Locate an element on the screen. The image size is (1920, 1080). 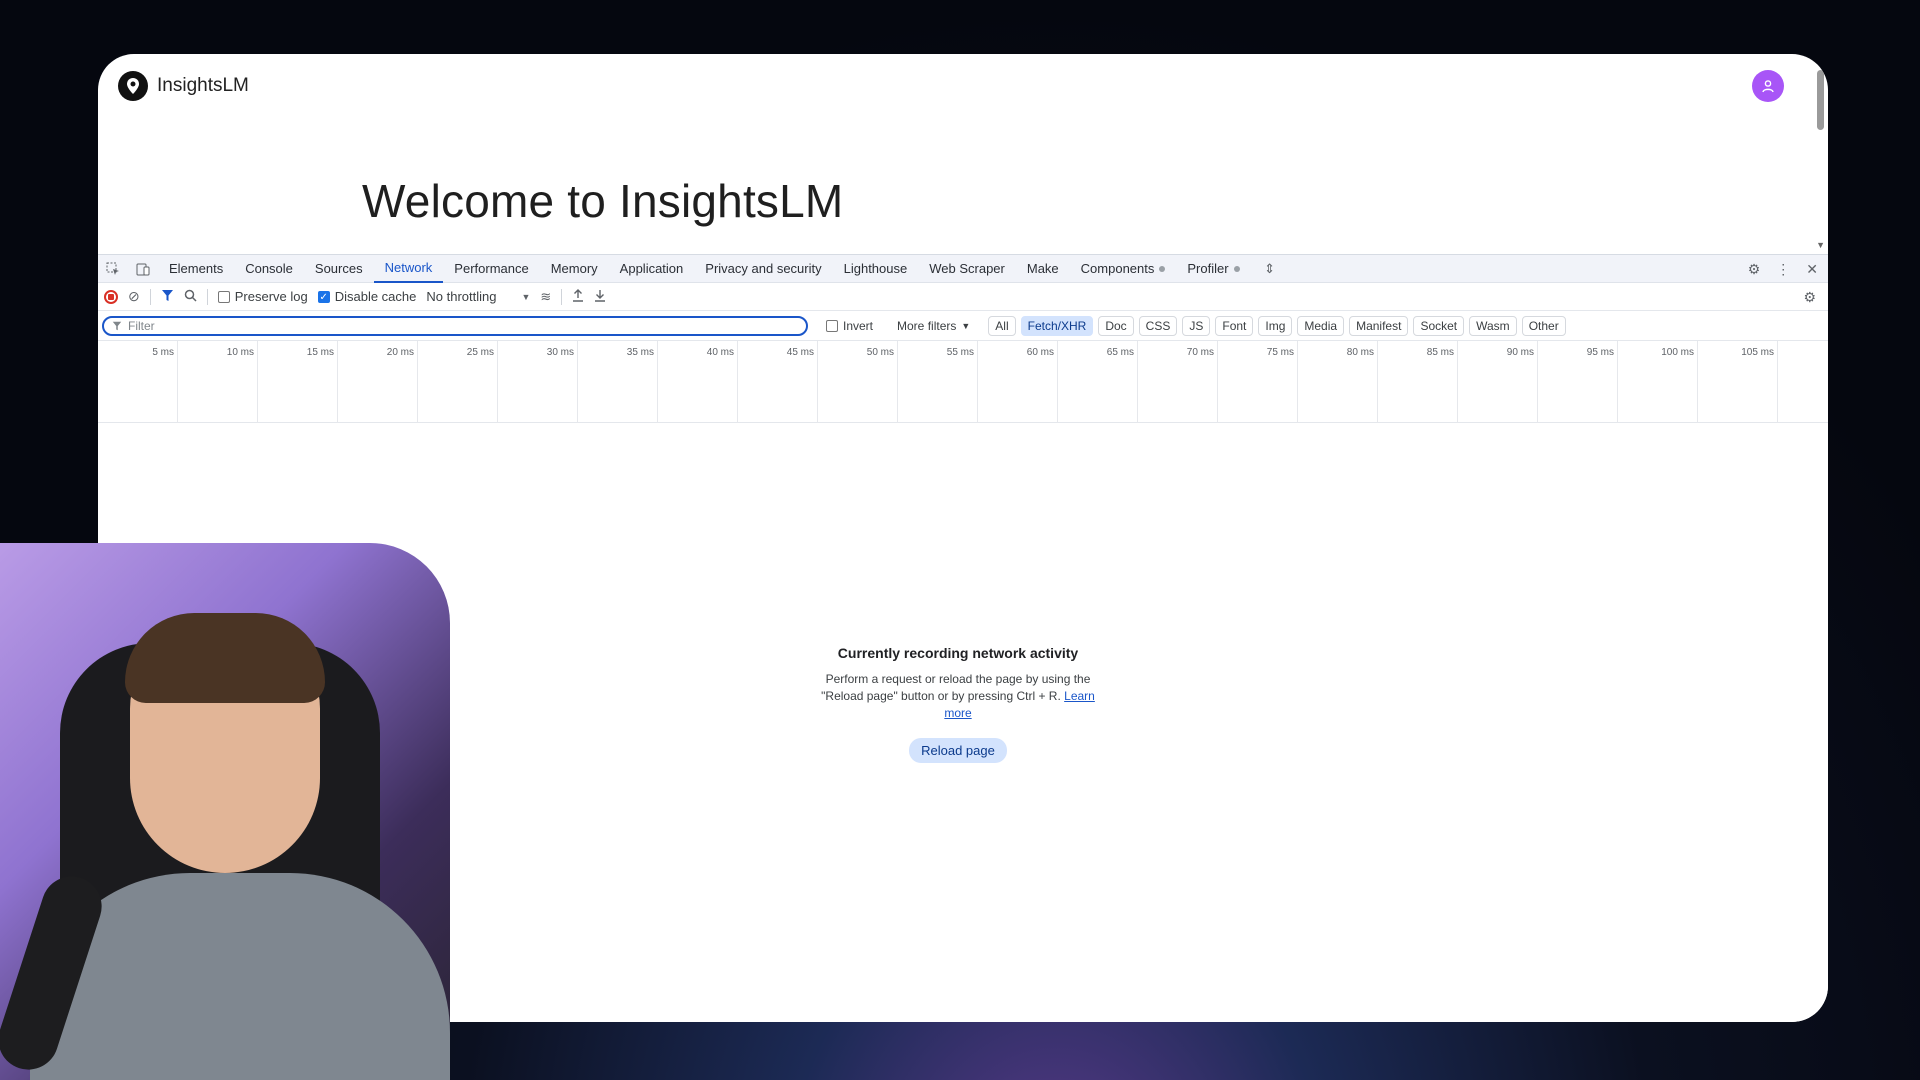
tab-console: Console is located at coordinates (269, 269).